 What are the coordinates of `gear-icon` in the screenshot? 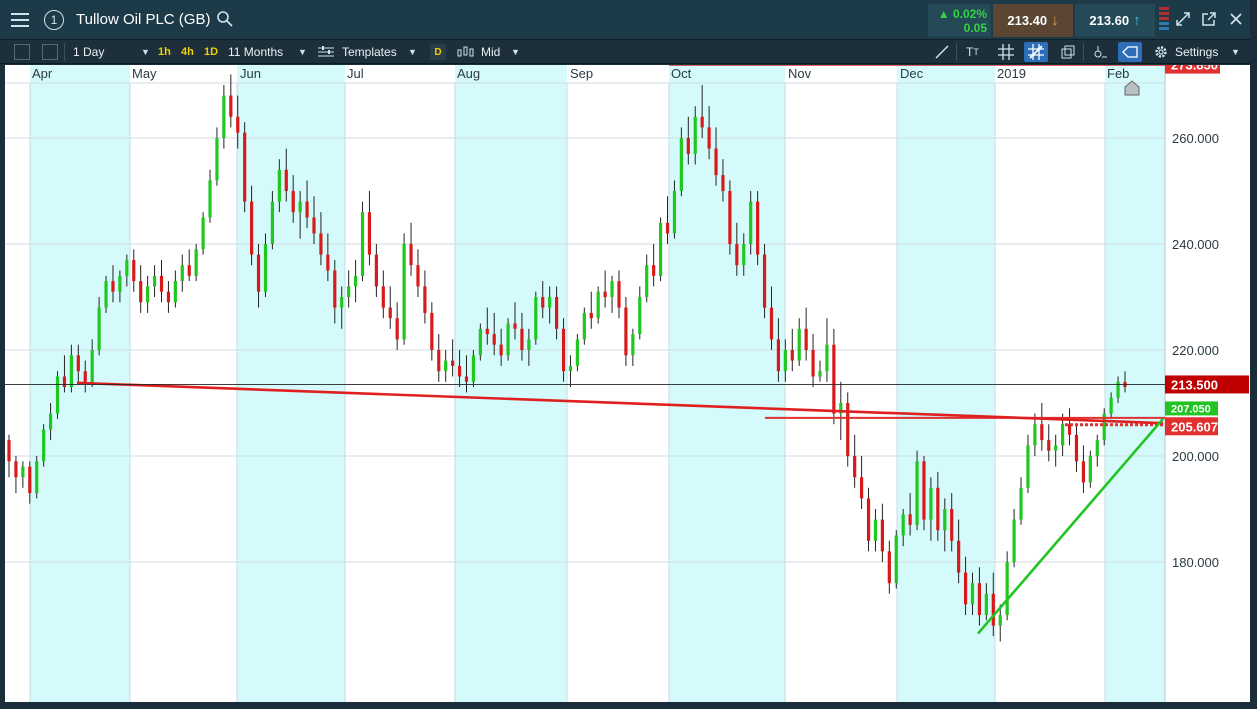 It's located at (1161, 52).